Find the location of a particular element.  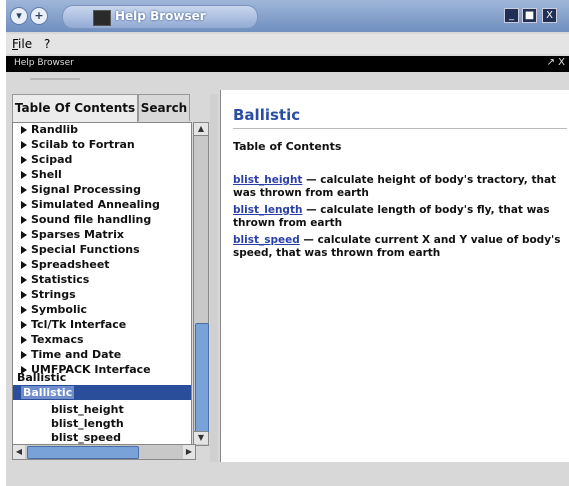

tree-item: Strings is located at coordinates (48, 295).